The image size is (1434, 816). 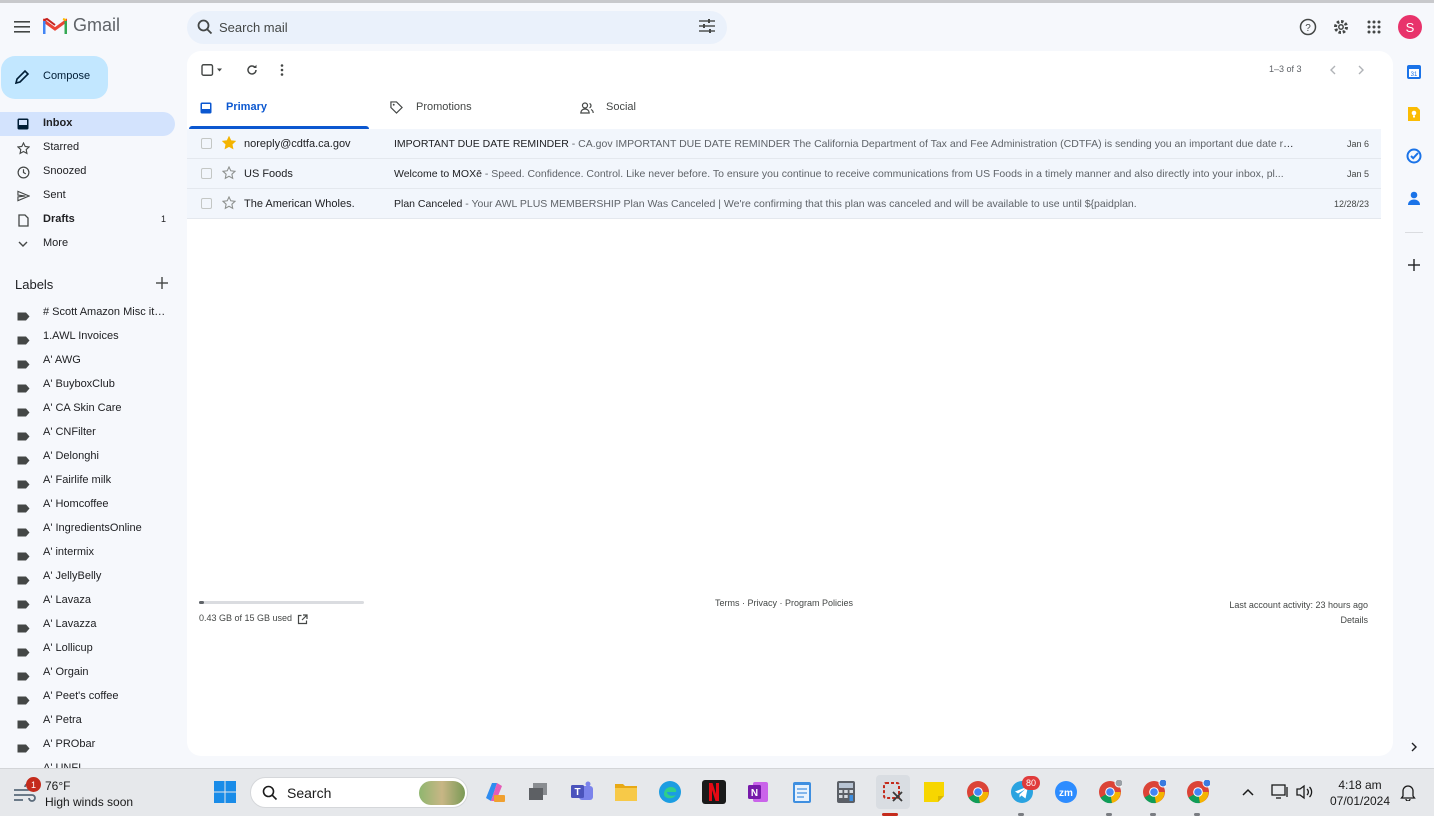 What do you see at coordinates (1410, 27) in the screenshot?
I see `account-avatar: S` at bounding box center [1410, 27].